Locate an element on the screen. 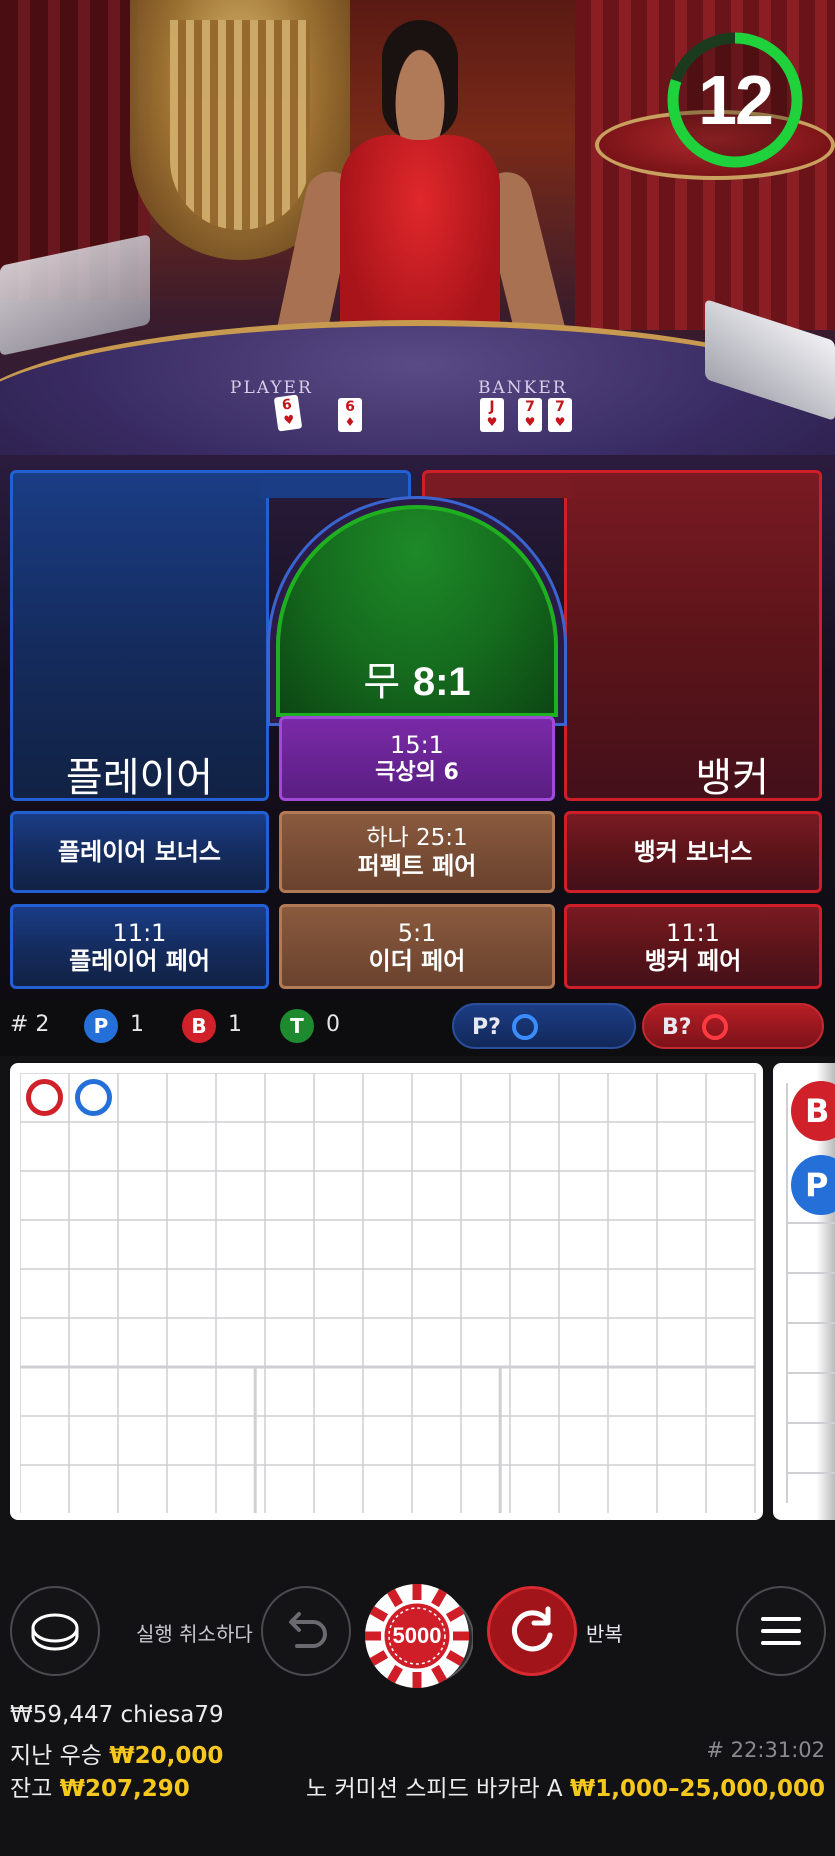 Image resolution: width=835 pixels, height=1856 pixels. tie-wins-count: 0 is located at coordinates (333, 1024).